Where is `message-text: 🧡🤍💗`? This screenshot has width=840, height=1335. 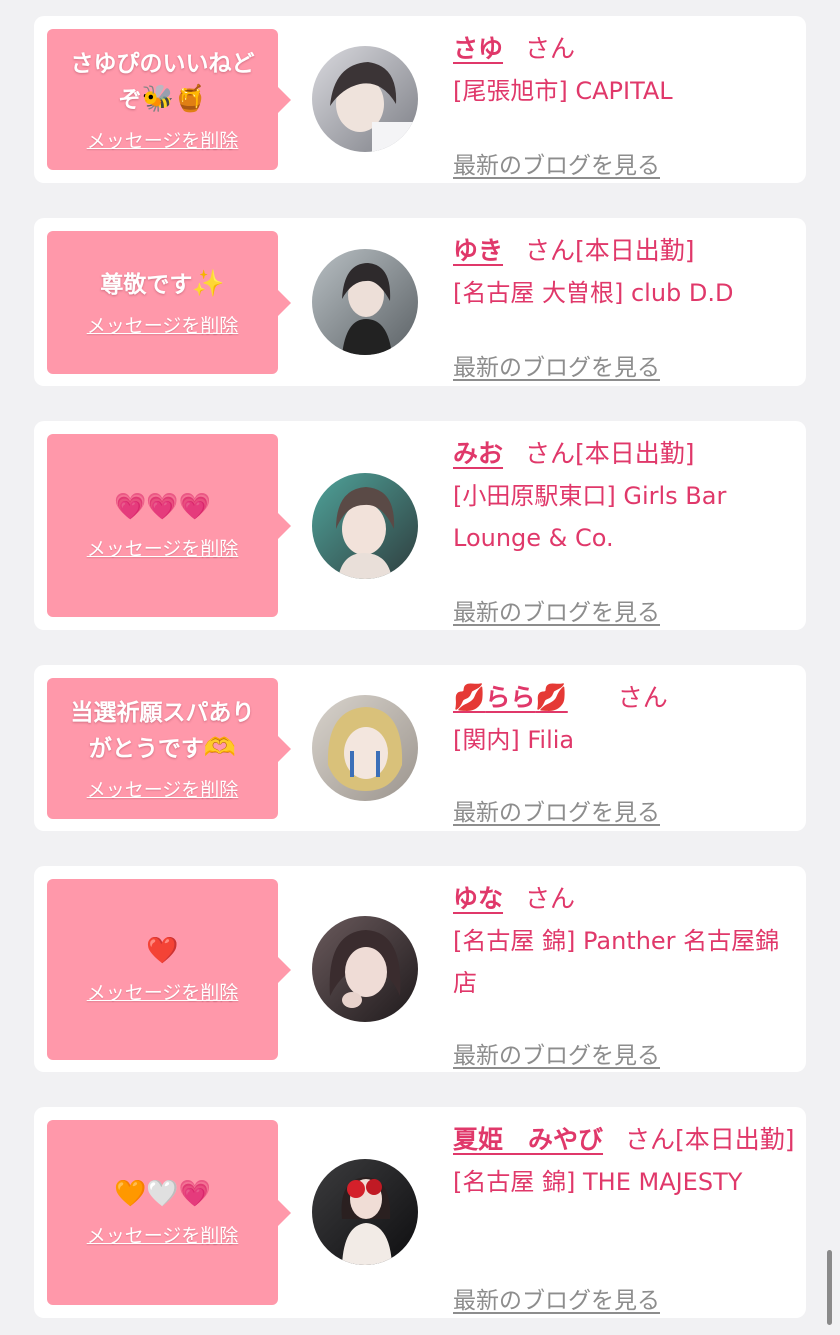 message-text: 🧡🤍💗 is located at coordinates (162, 1195).